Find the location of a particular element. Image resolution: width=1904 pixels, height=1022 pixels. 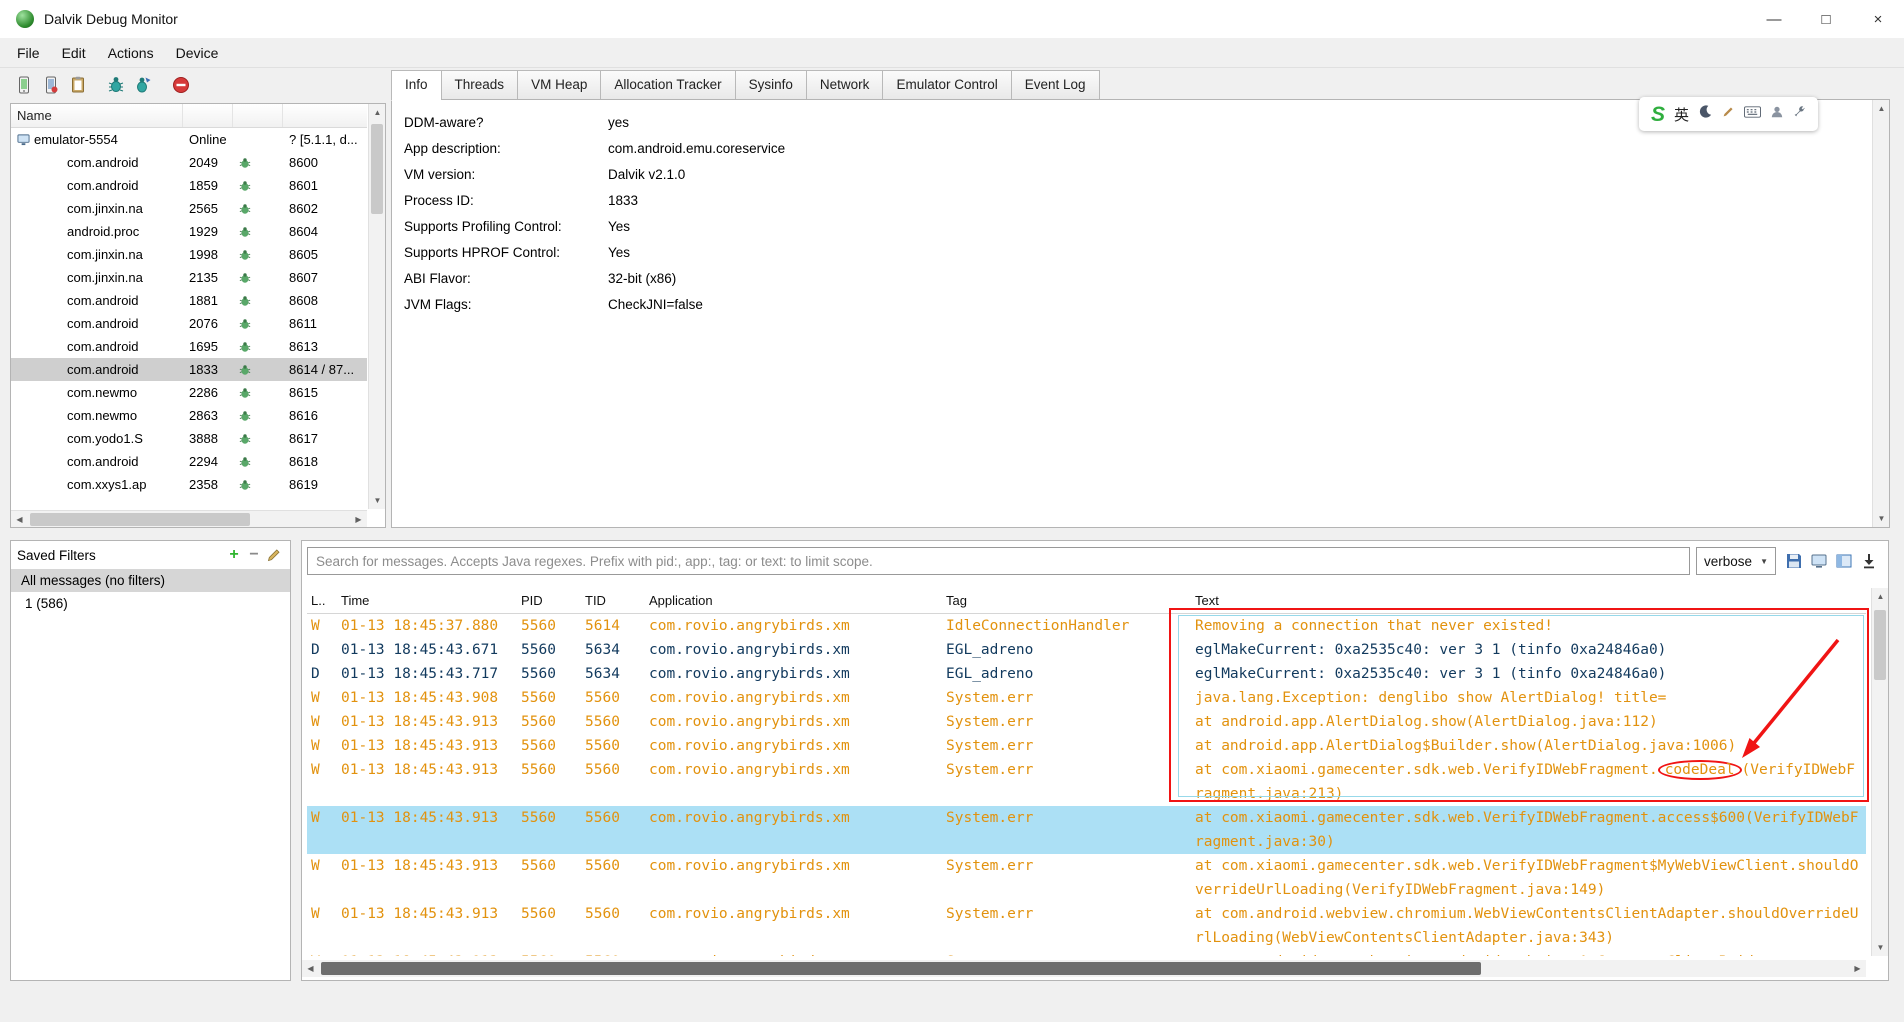

log-cell: 5560 is located at coordinates (538, 818).